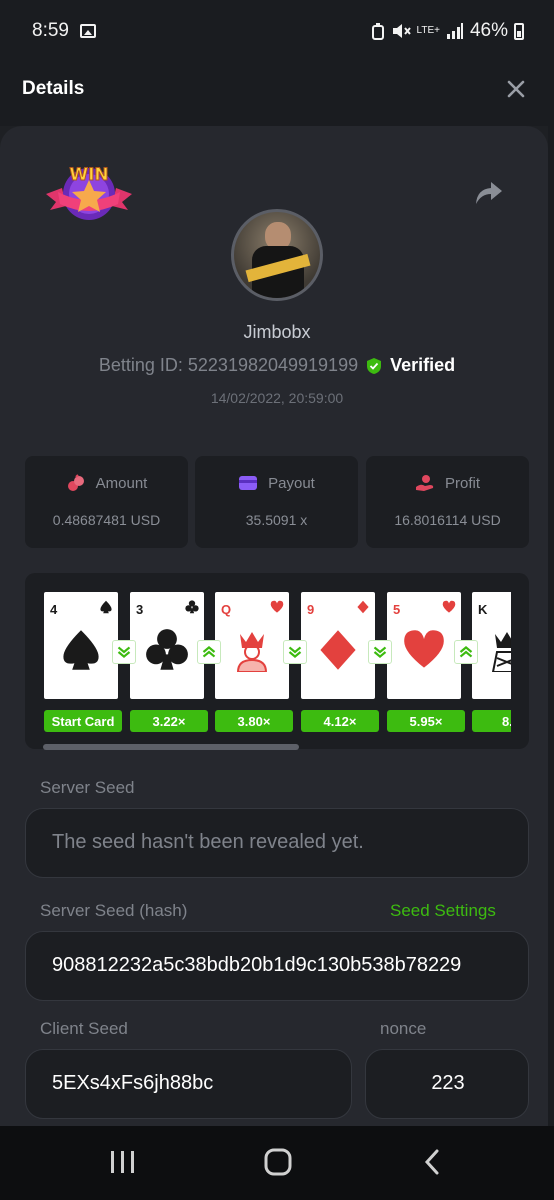  Describe the element at coordinates (114, 910) in the screenshot. I see `server-hash-label: Server Seed (hash)` at that location.